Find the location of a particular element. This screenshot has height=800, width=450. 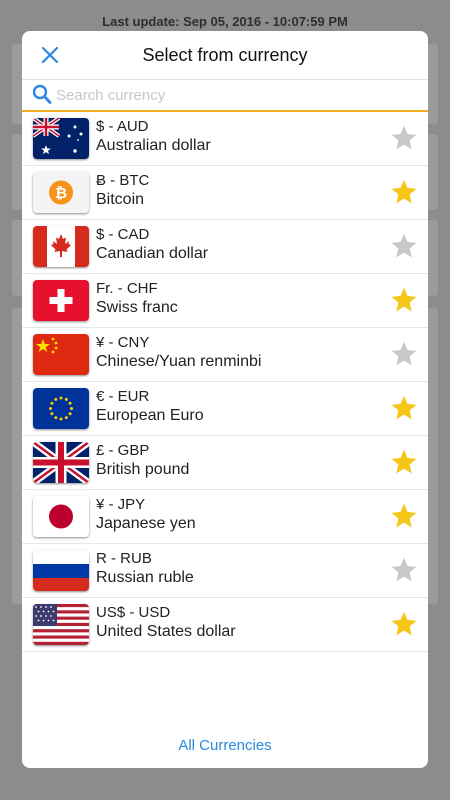

currency-code: £ - GBP is located at coordinates (123, 450).